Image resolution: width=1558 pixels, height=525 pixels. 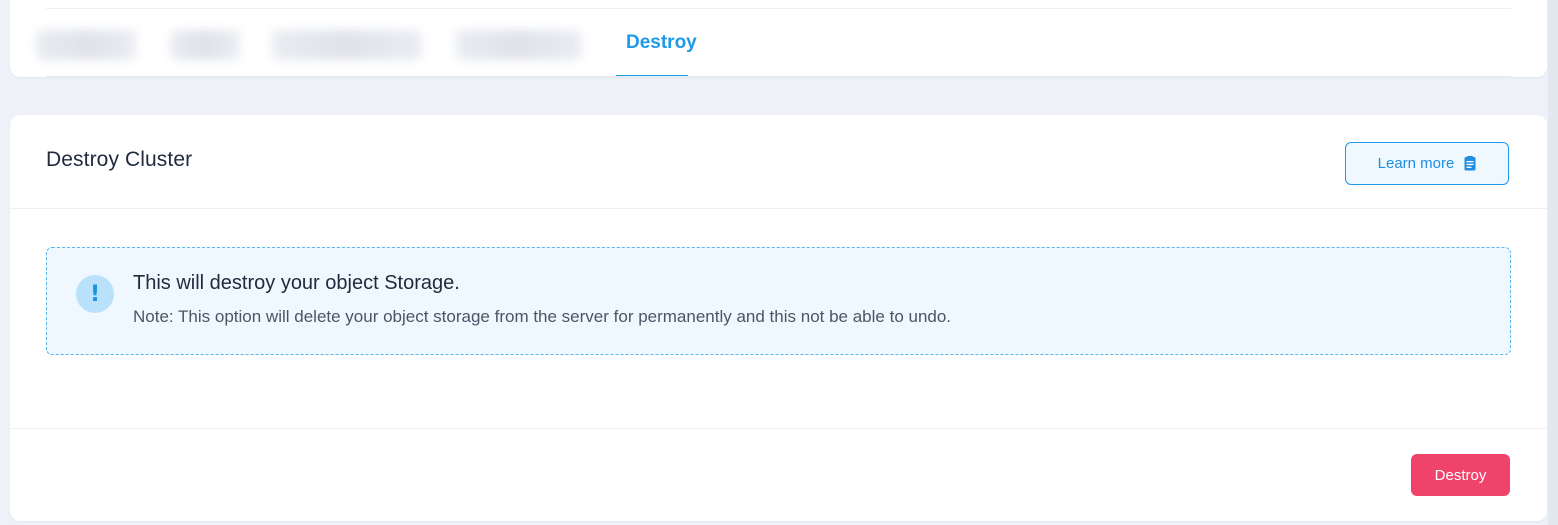 What do you see at coordinates (296, 283) in the screenshot?
I see `alert-title: This will destroy your object Storage.` at bounding box center [296, 283].